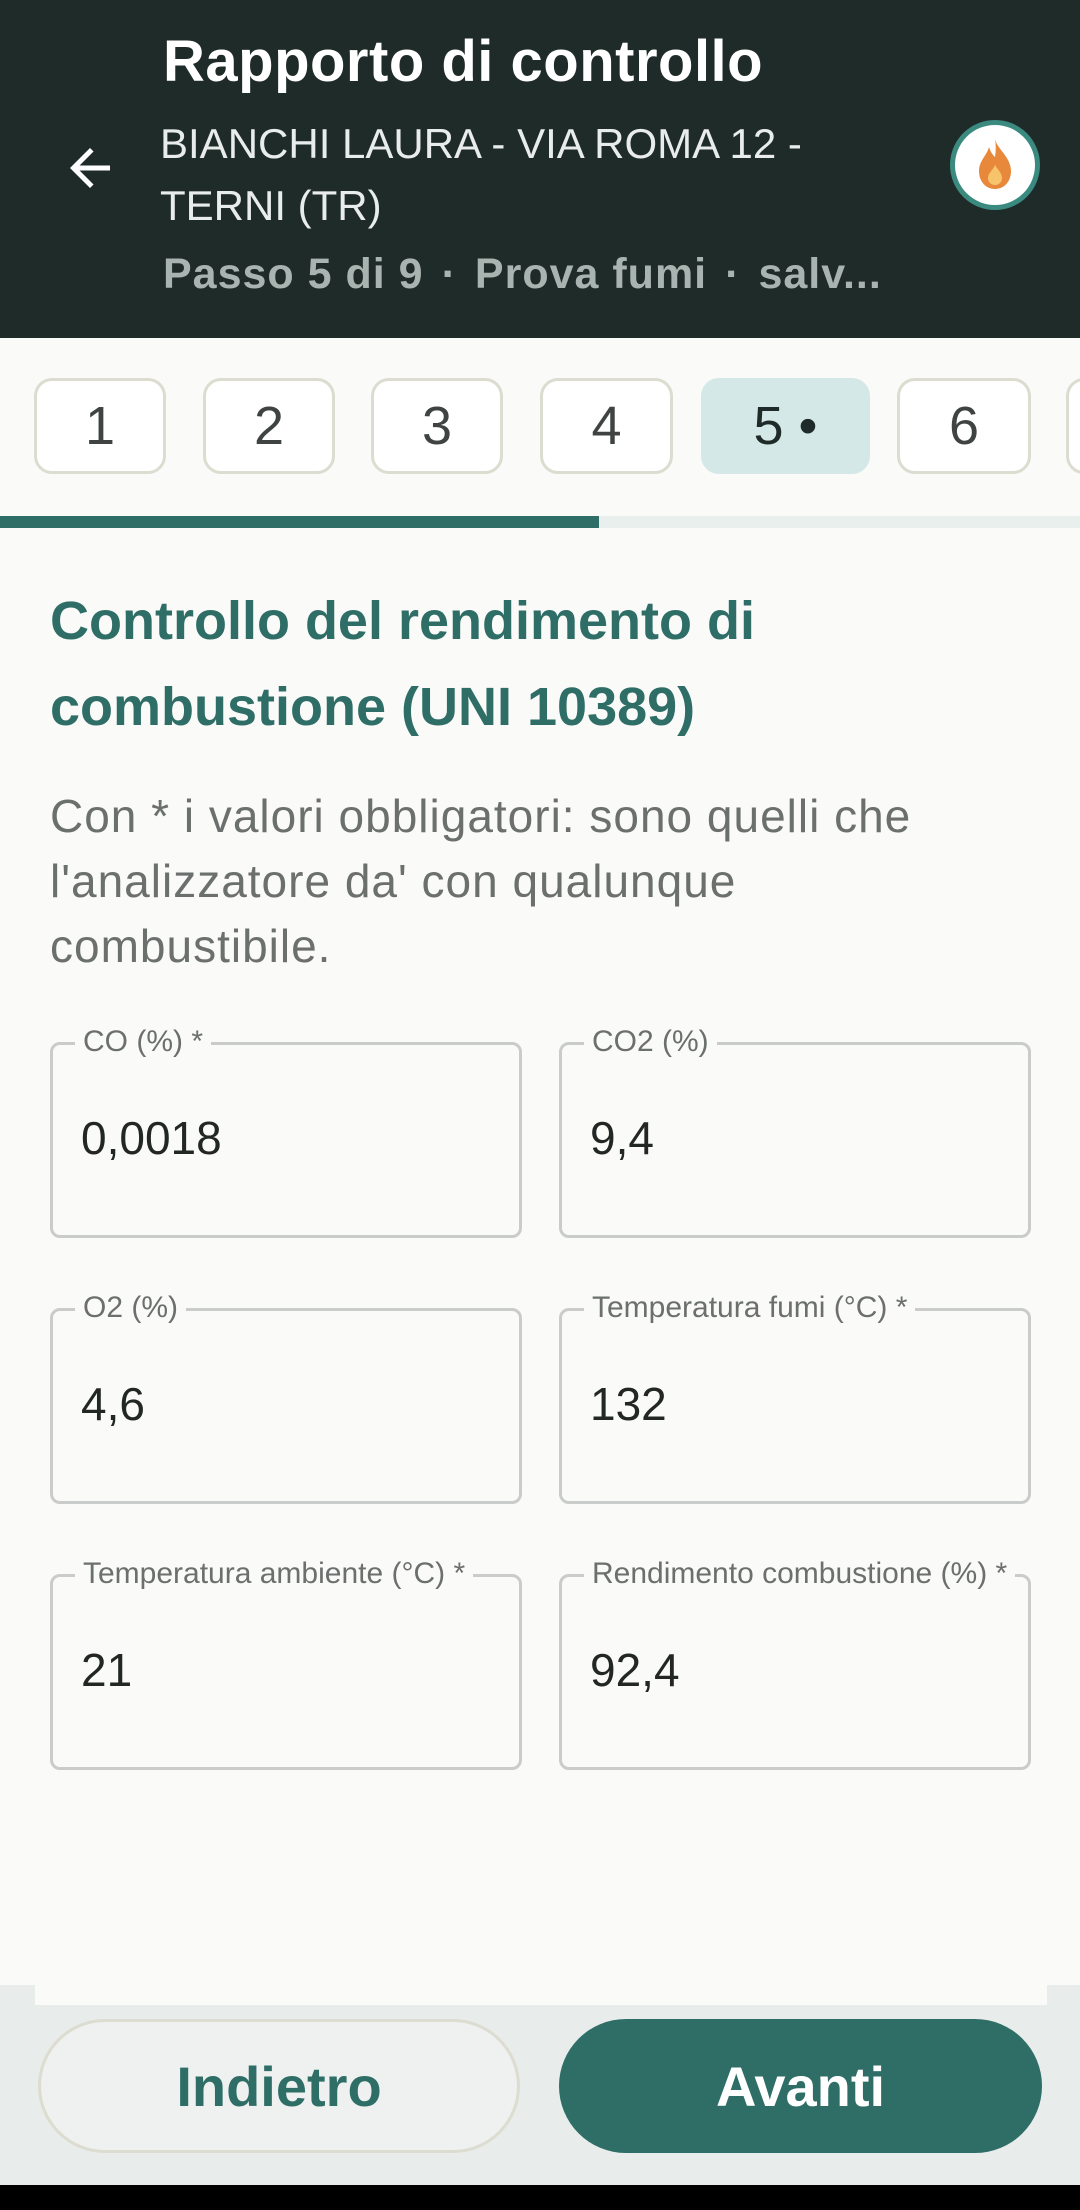  Describe the element at coordinates (541, 1995) in the screenshot. I see `content-edge` at that location.